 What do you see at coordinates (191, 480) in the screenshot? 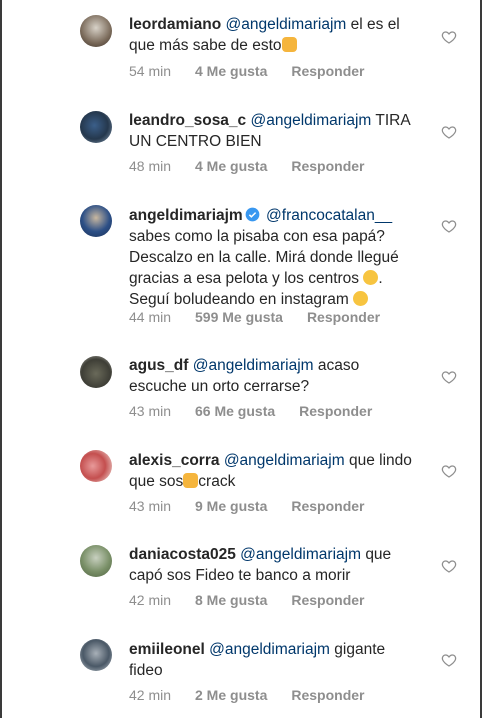
I see `clapping-hands-icon` at bounding box center [191, 480].